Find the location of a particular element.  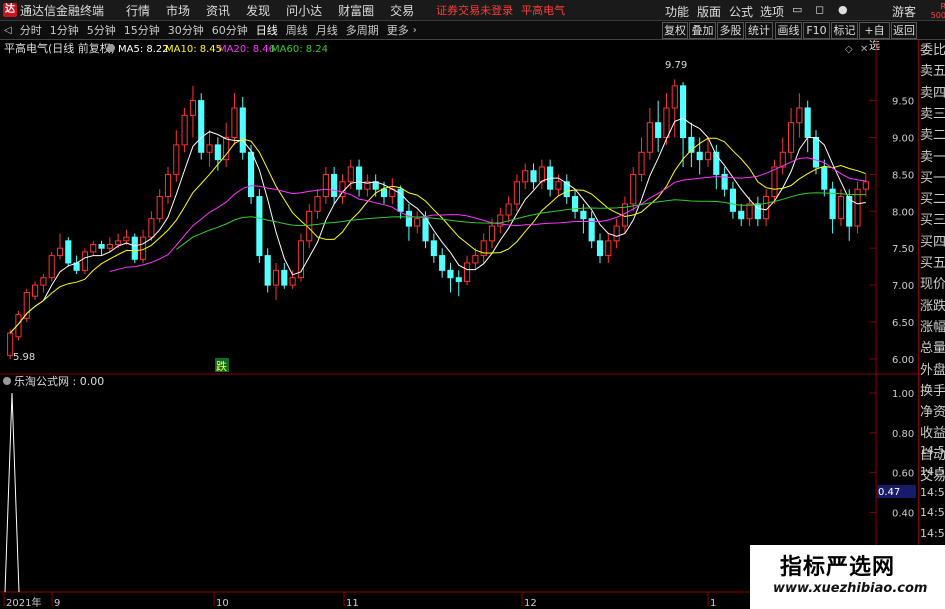

tab-60min: 60分钟 is located at coordinates (230, 30).